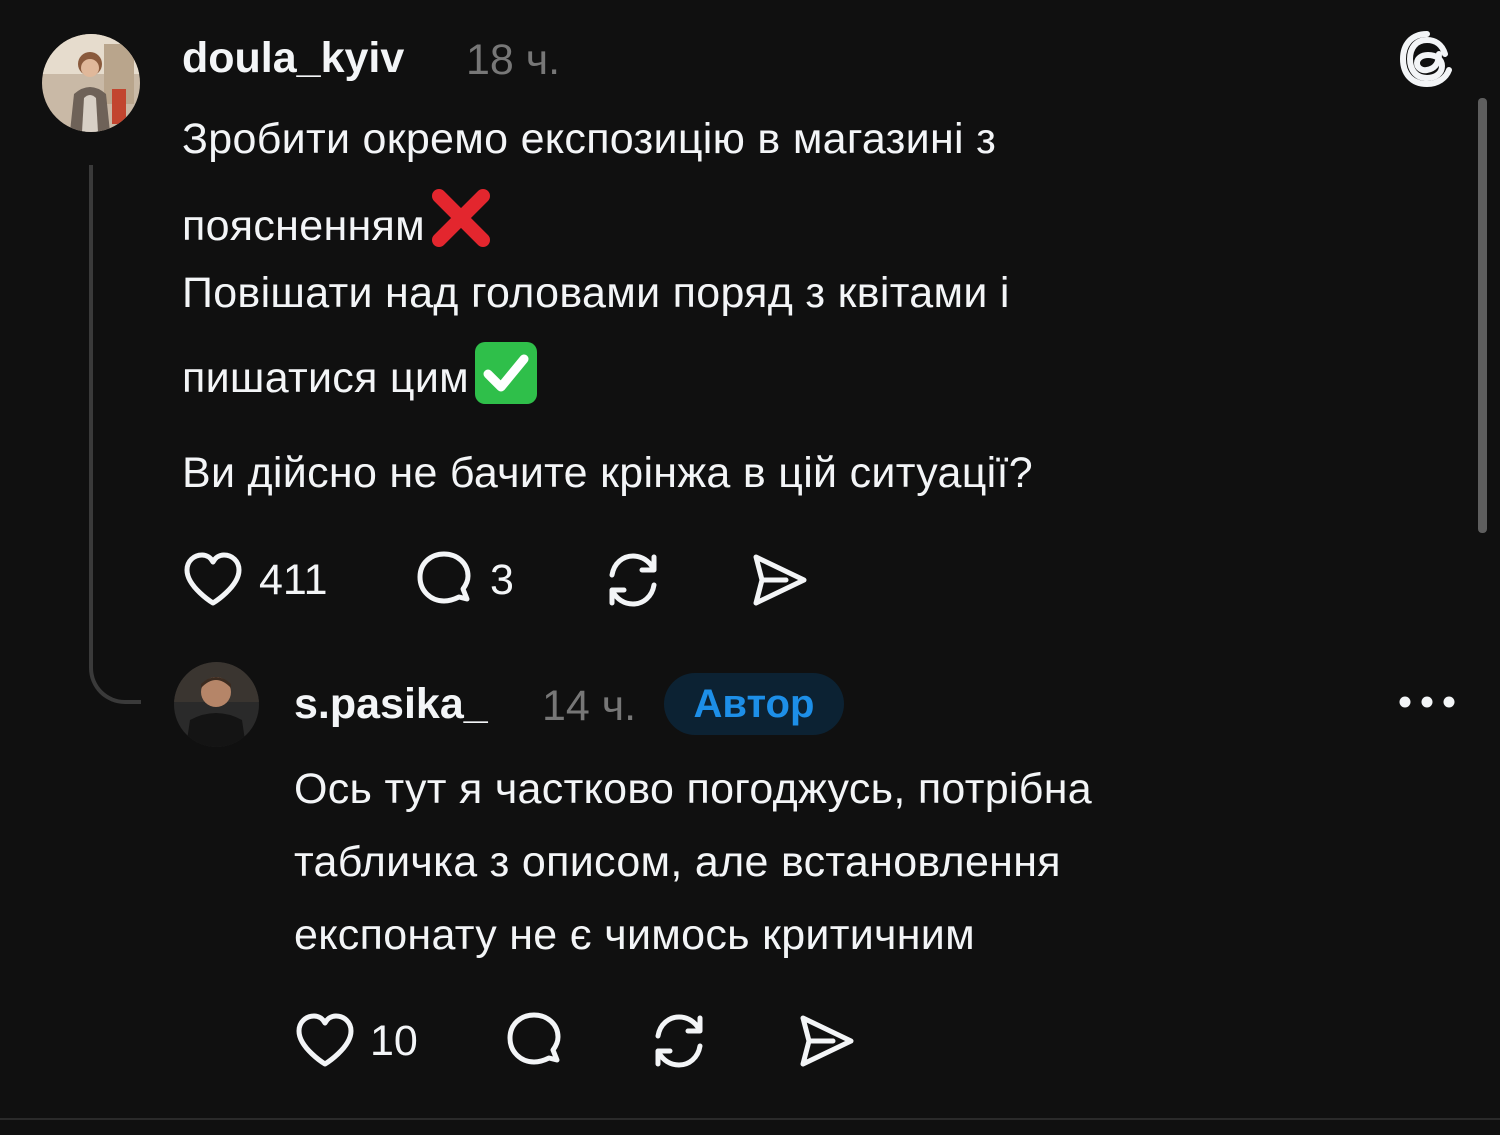 Image resolution: width=1500 pixels, height=1135 pixels. What do you see at coordinates (754, 704) in the screenshot?
I see `author-badge: Автор` at bounding box center [754, 704].